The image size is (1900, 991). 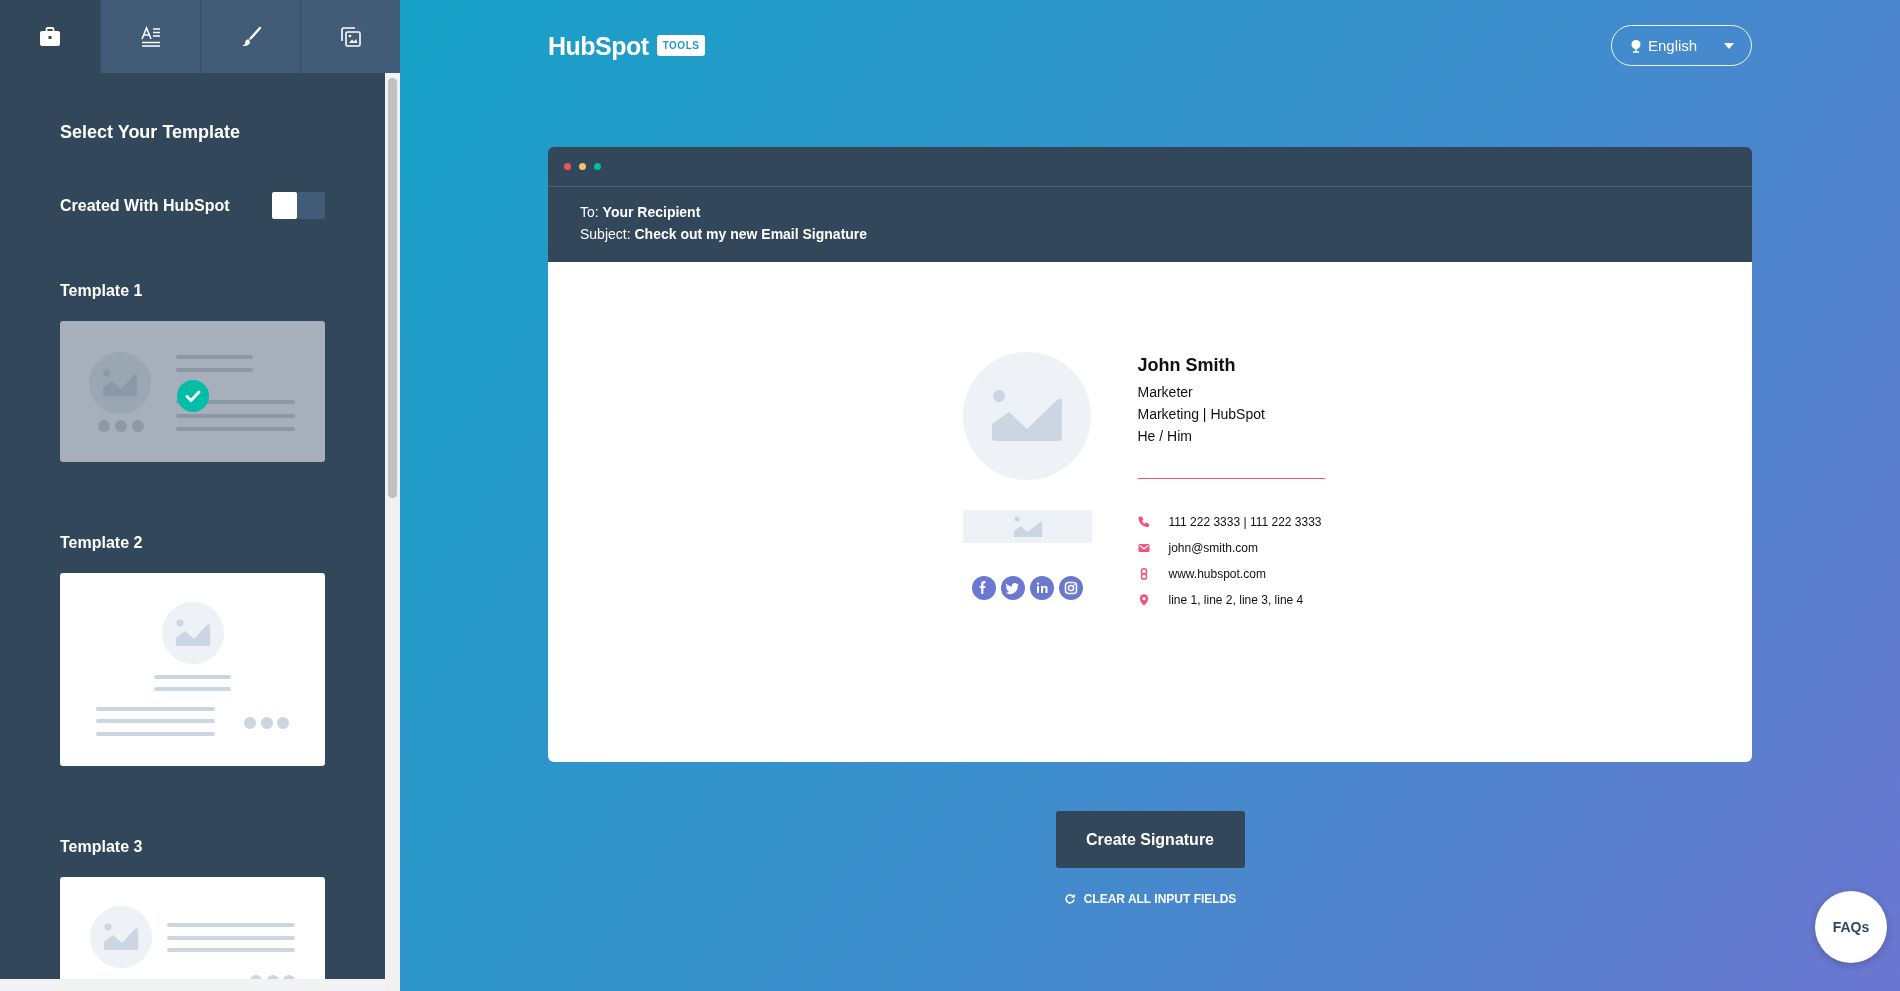 What do you see at coordinates (983, 588) in the screenshot?
I see `facebook-icon` at bounding box center [983, 588].